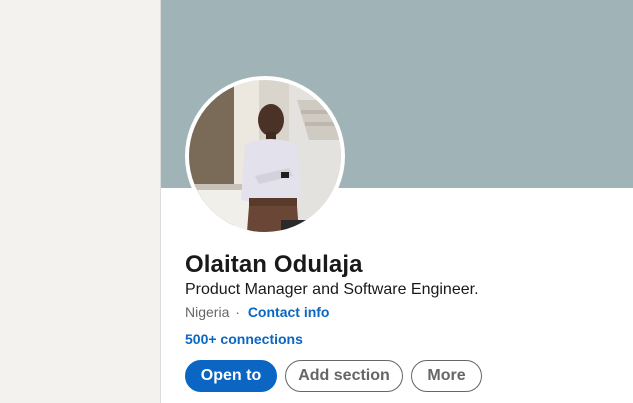 The height and width of the screenshot is (403, 633). What do you see at coordinates (274, 264) in the screenshot?
I see `profile-name: Olaitan Odulaja` at bounding box center [274, 264].